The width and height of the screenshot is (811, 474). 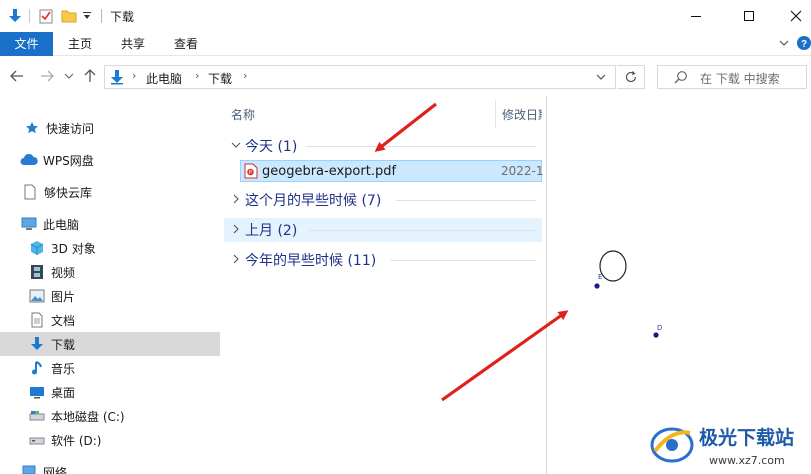 What do you see at coordinates (522, 114) in the screenshot?
I see `column-header-date: 修改日期` at bounding box center [522, 114].